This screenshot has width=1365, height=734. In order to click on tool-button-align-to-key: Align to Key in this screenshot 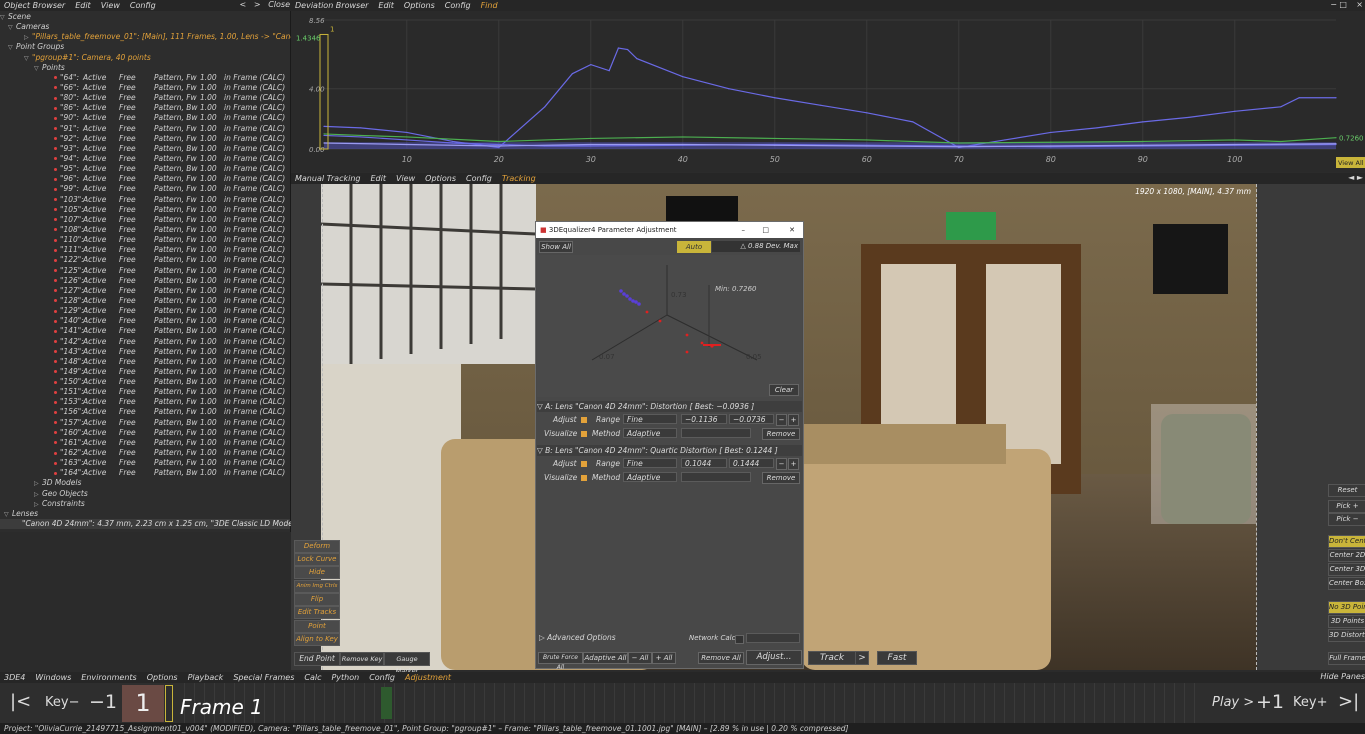, I will do `click(317, 639)`.